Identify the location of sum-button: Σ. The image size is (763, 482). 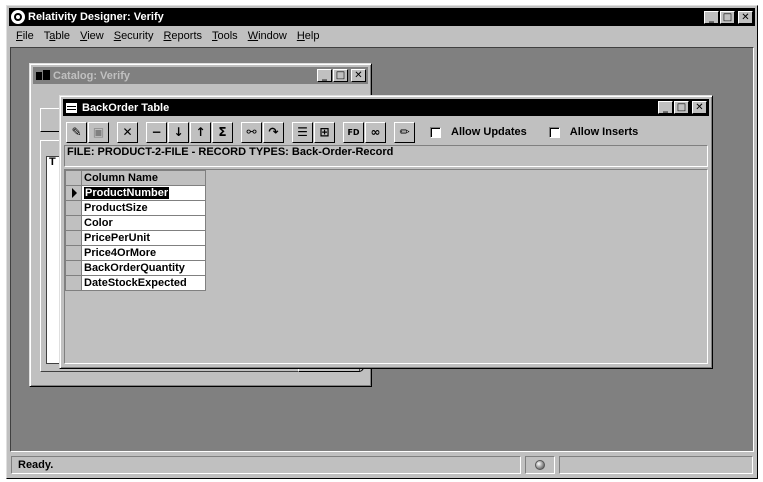
(222, 132).